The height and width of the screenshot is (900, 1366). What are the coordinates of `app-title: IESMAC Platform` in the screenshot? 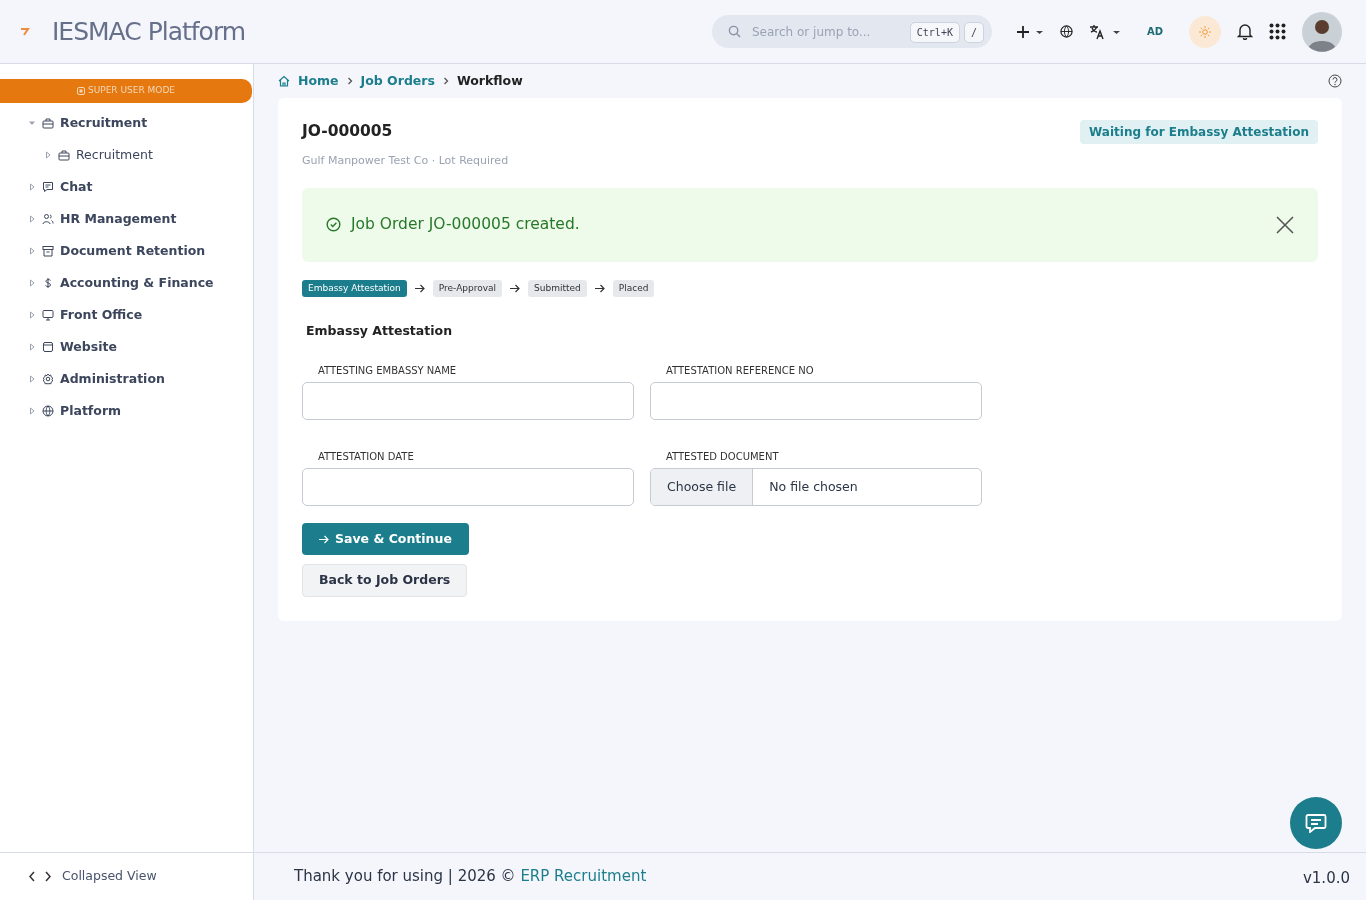 It's located at (149, 31).